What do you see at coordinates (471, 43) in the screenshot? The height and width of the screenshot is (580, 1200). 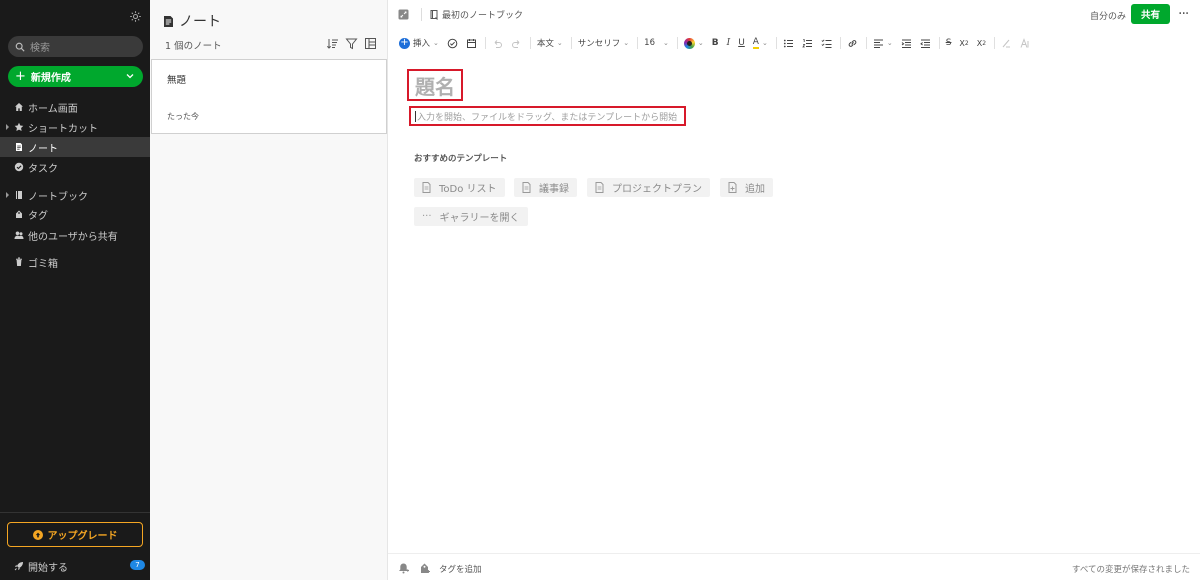 I see `calendar-button` at bounding box center [471, 43].